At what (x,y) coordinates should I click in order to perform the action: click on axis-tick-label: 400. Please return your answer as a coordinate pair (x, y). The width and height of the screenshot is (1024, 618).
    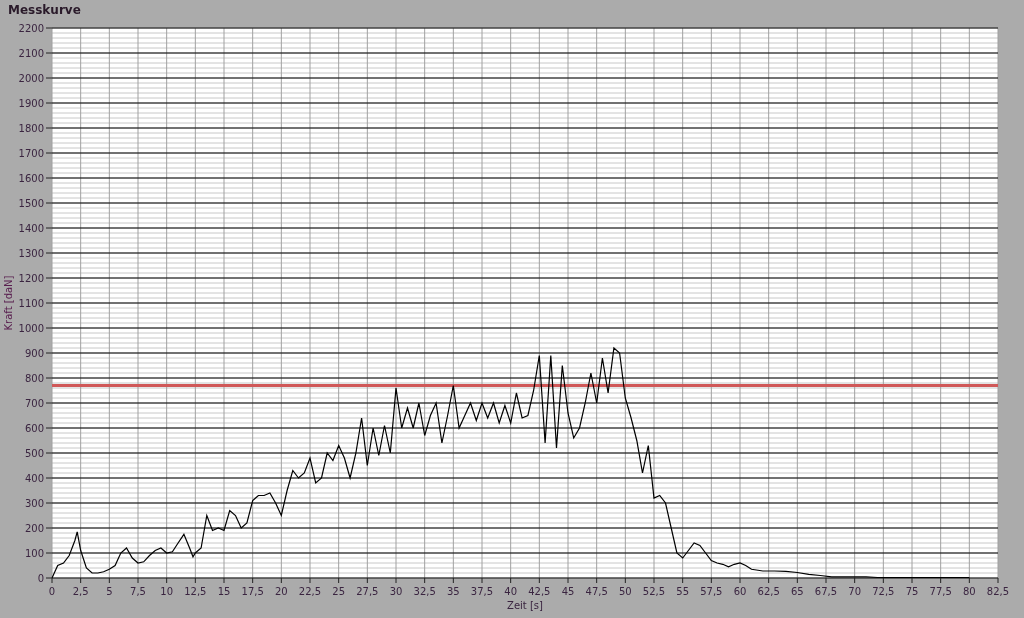
    Looking at the image, I should click on (34, 478).